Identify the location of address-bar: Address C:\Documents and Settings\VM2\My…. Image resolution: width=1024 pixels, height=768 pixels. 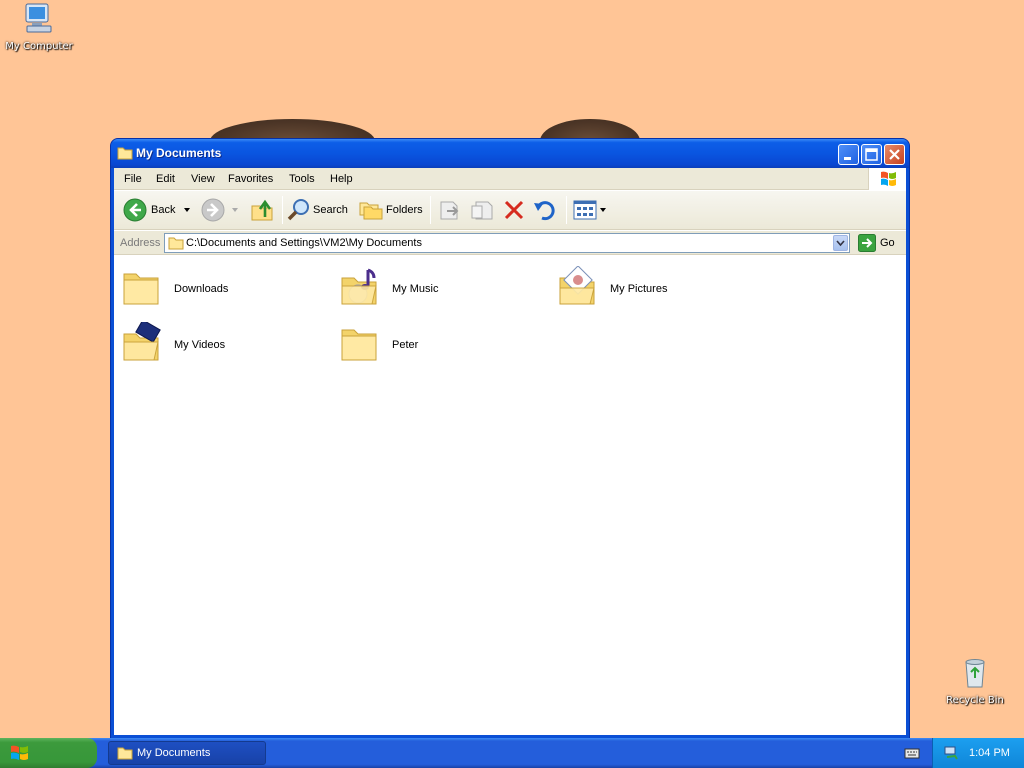
(510, 243).